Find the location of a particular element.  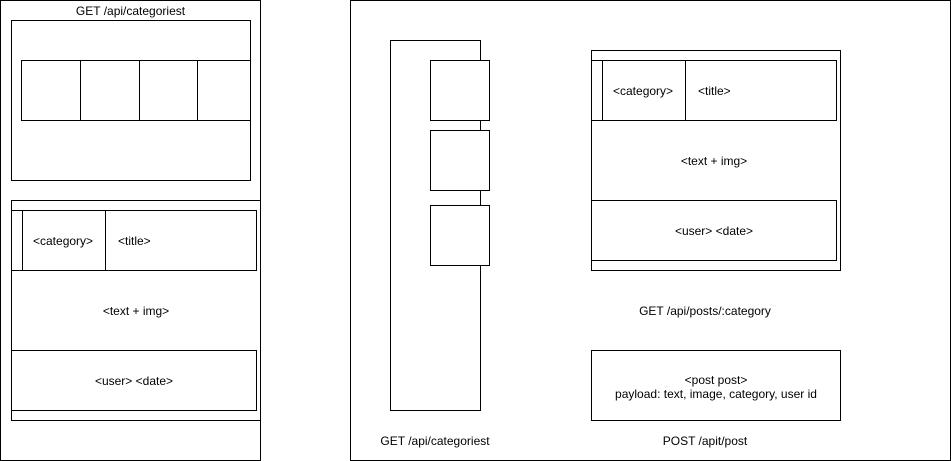

create-post-payload: payload: text, image, category, user id is located at coordinates (716, 394).